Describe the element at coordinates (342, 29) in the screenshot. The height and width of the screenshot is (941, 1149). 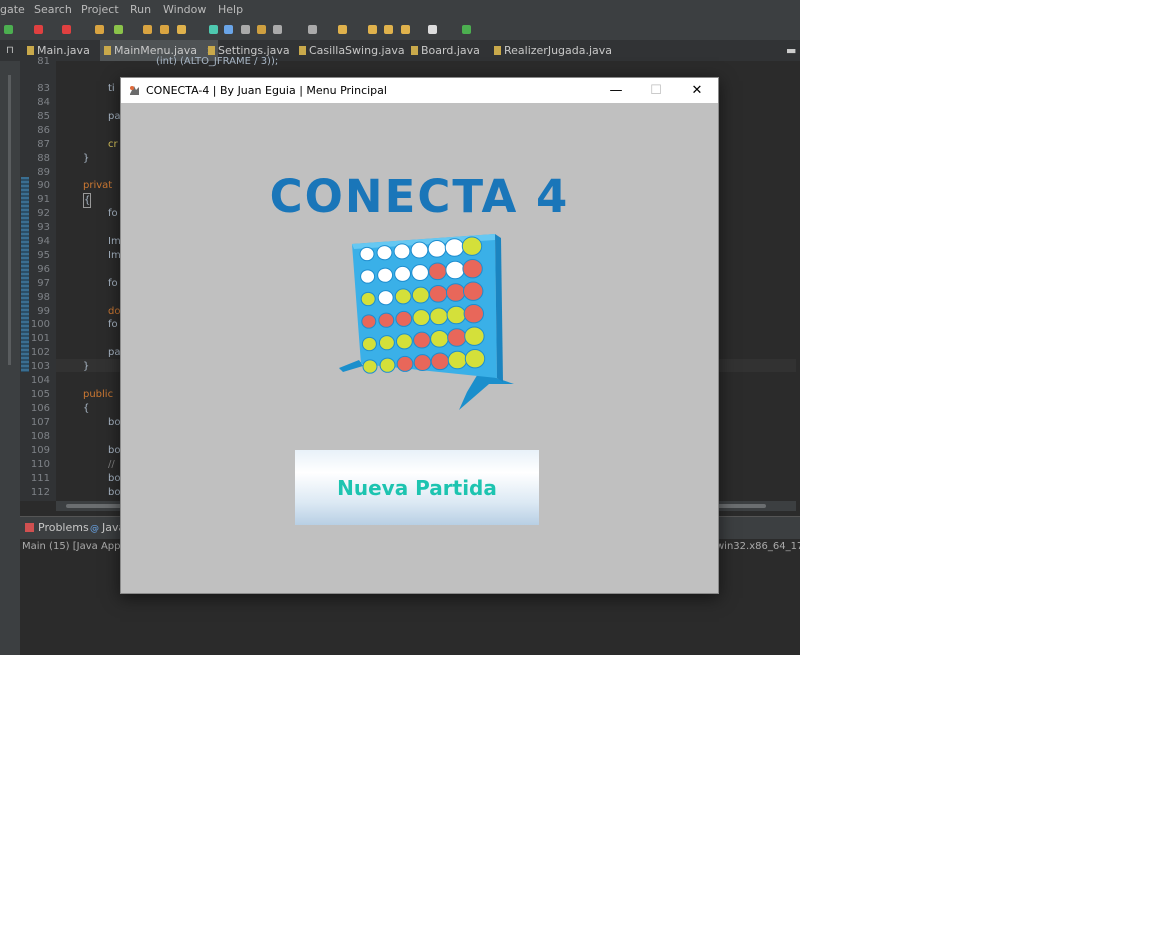
I see `bulb-icon` at that location.